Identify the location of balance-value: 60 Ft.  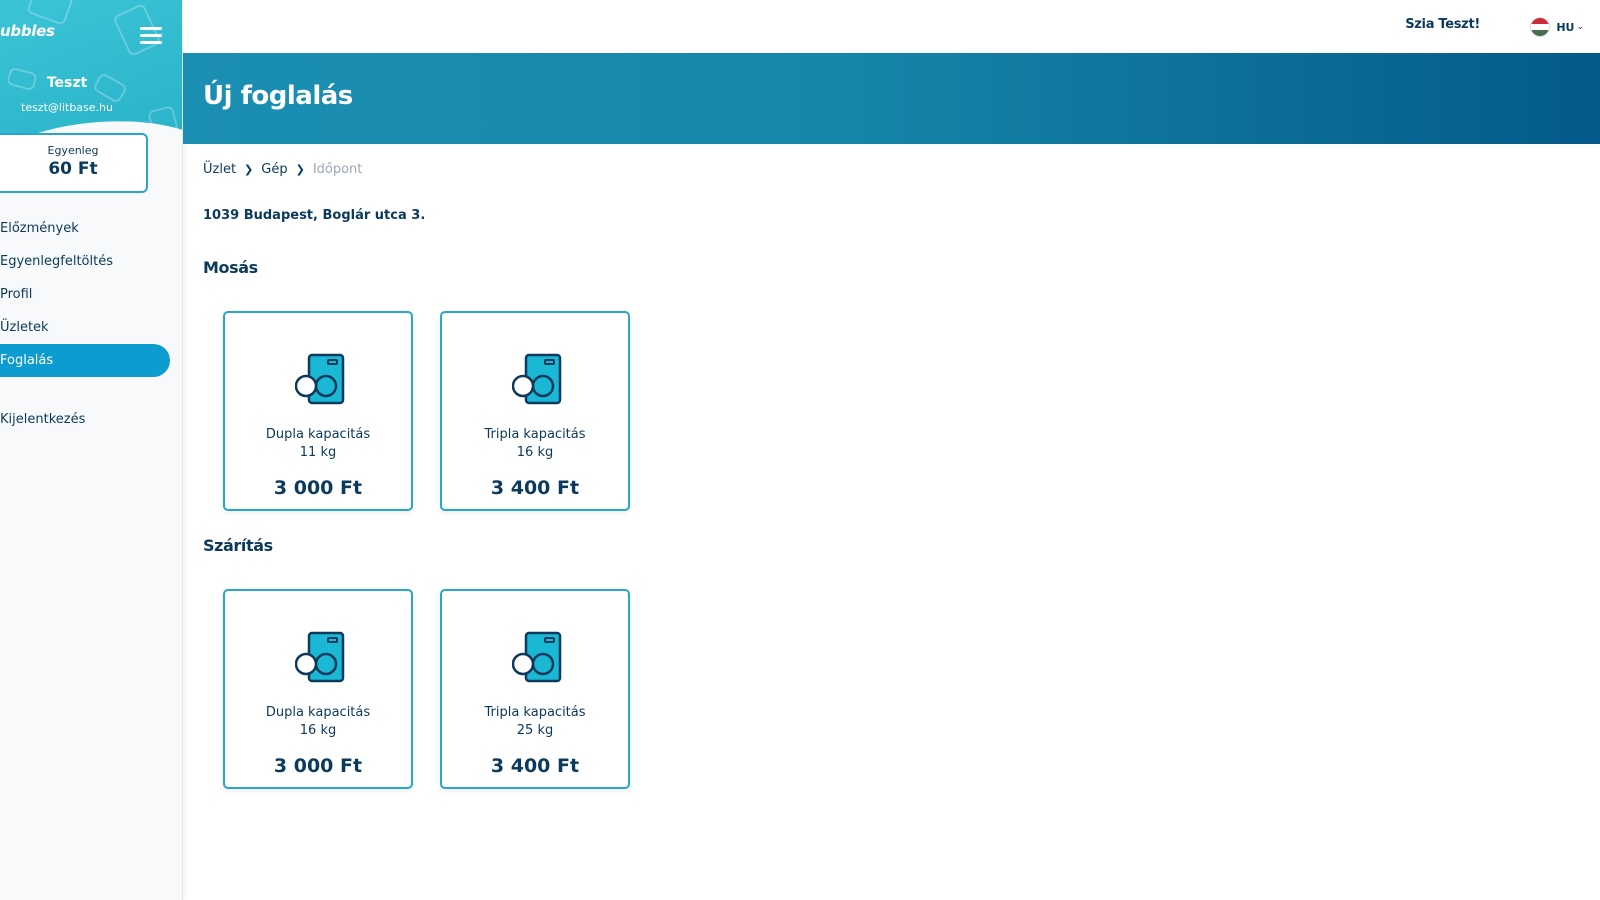
(73, 169).